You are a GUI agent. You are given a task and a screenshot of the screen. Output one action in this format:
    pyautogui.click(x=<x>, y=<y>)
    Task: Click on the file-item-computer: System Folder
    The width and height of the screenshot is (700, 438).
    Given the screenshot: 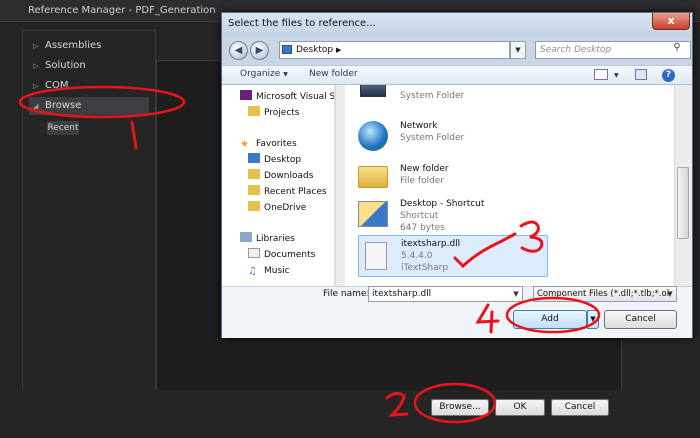 What is the action you would take?
    pyautogui.click(x=451, y=99)
    